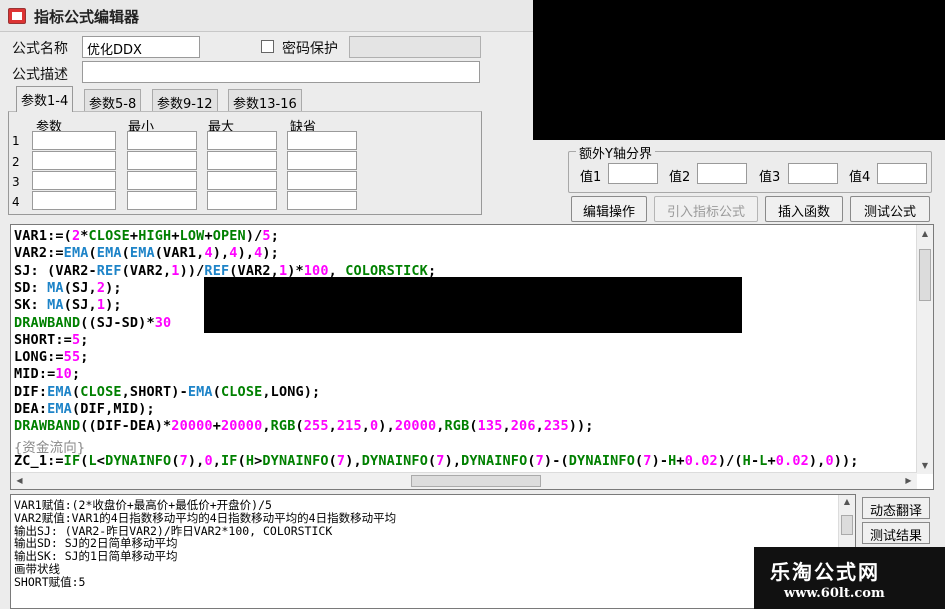 The height and width of the screenshot is (609, 945). I want to click on code-token: 1, so click(101, 305).